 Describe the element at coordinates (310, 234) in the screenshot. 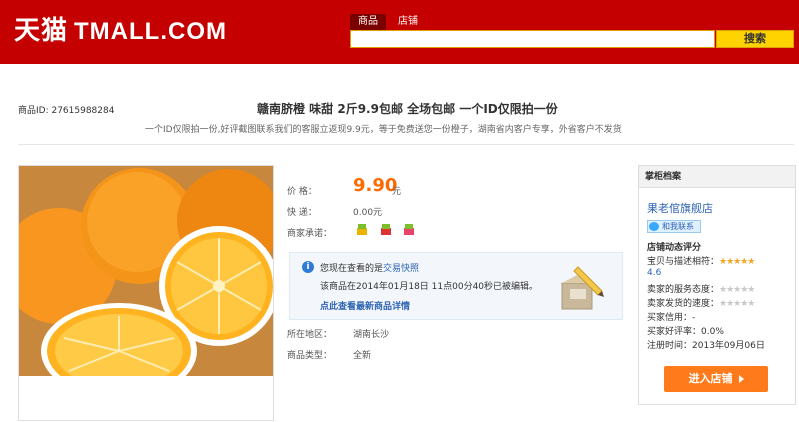

I see `promise-label: 商家承诺：` at that location.